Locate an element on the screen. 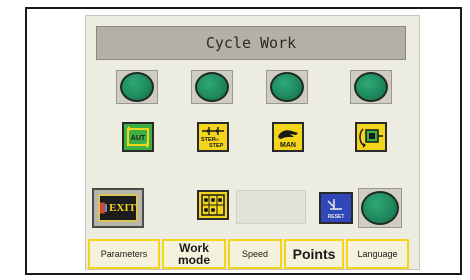  reset-button: RESET is located at coordinates (336, 208).